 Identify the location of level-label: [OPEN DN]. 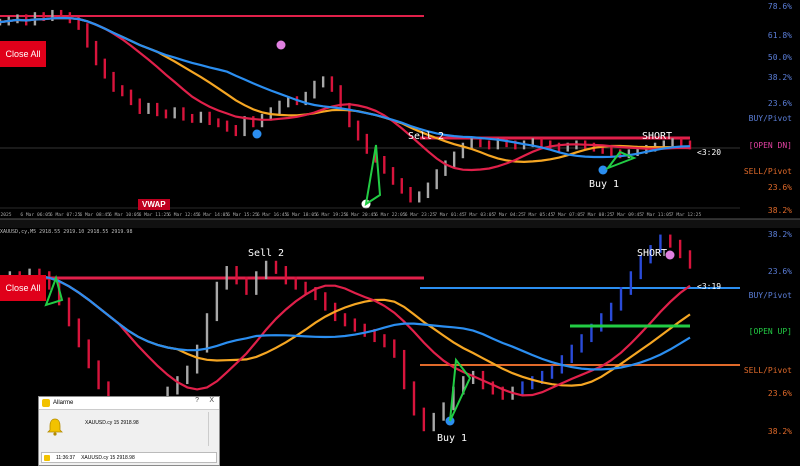
(770, 145).